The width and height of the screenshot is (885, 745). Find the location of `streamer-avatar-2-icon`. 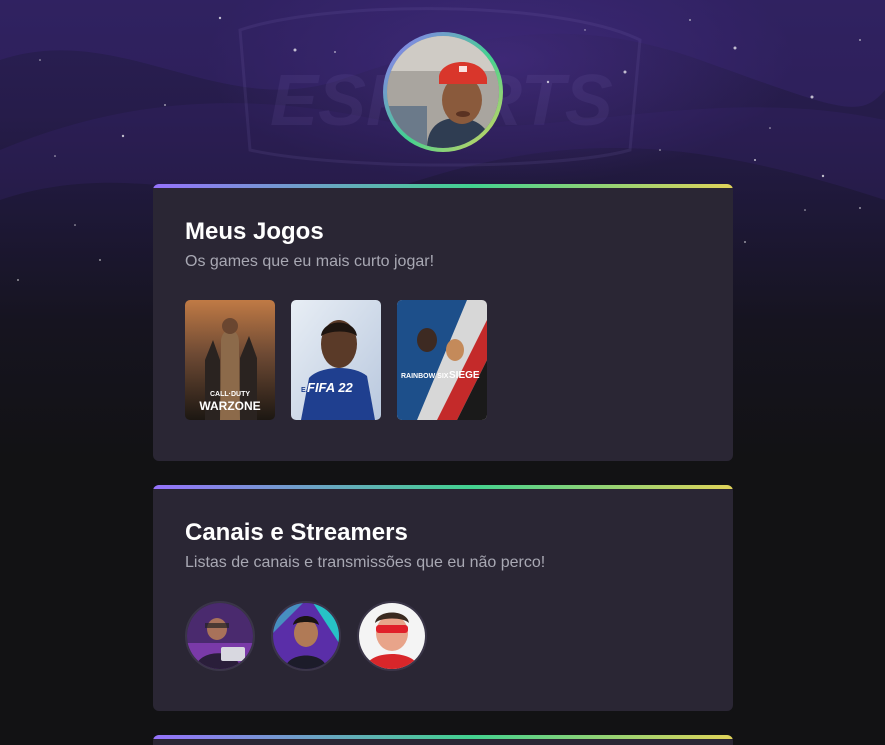

streamer-avatar-2-icon is located at coordinates (306, 636).